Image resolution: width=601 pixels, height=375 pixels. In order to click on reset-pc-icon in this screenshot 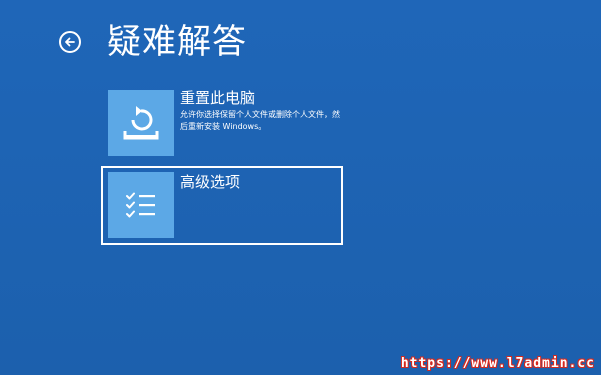, I will do `click(141, 123)`.